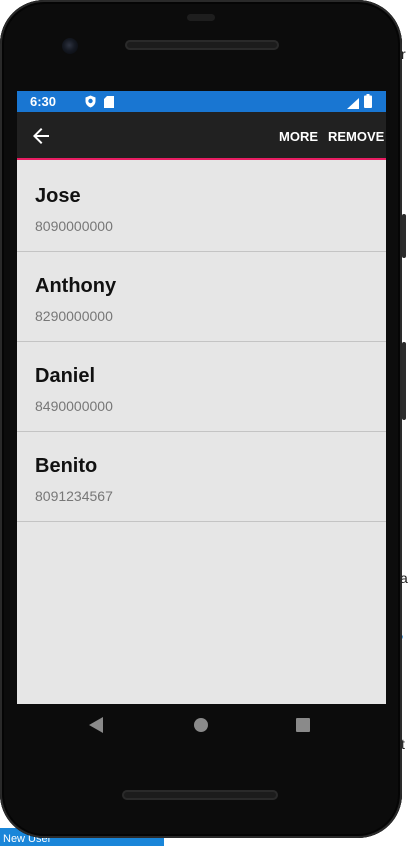  I want to click on more-button: MORE, so click(298, 136).